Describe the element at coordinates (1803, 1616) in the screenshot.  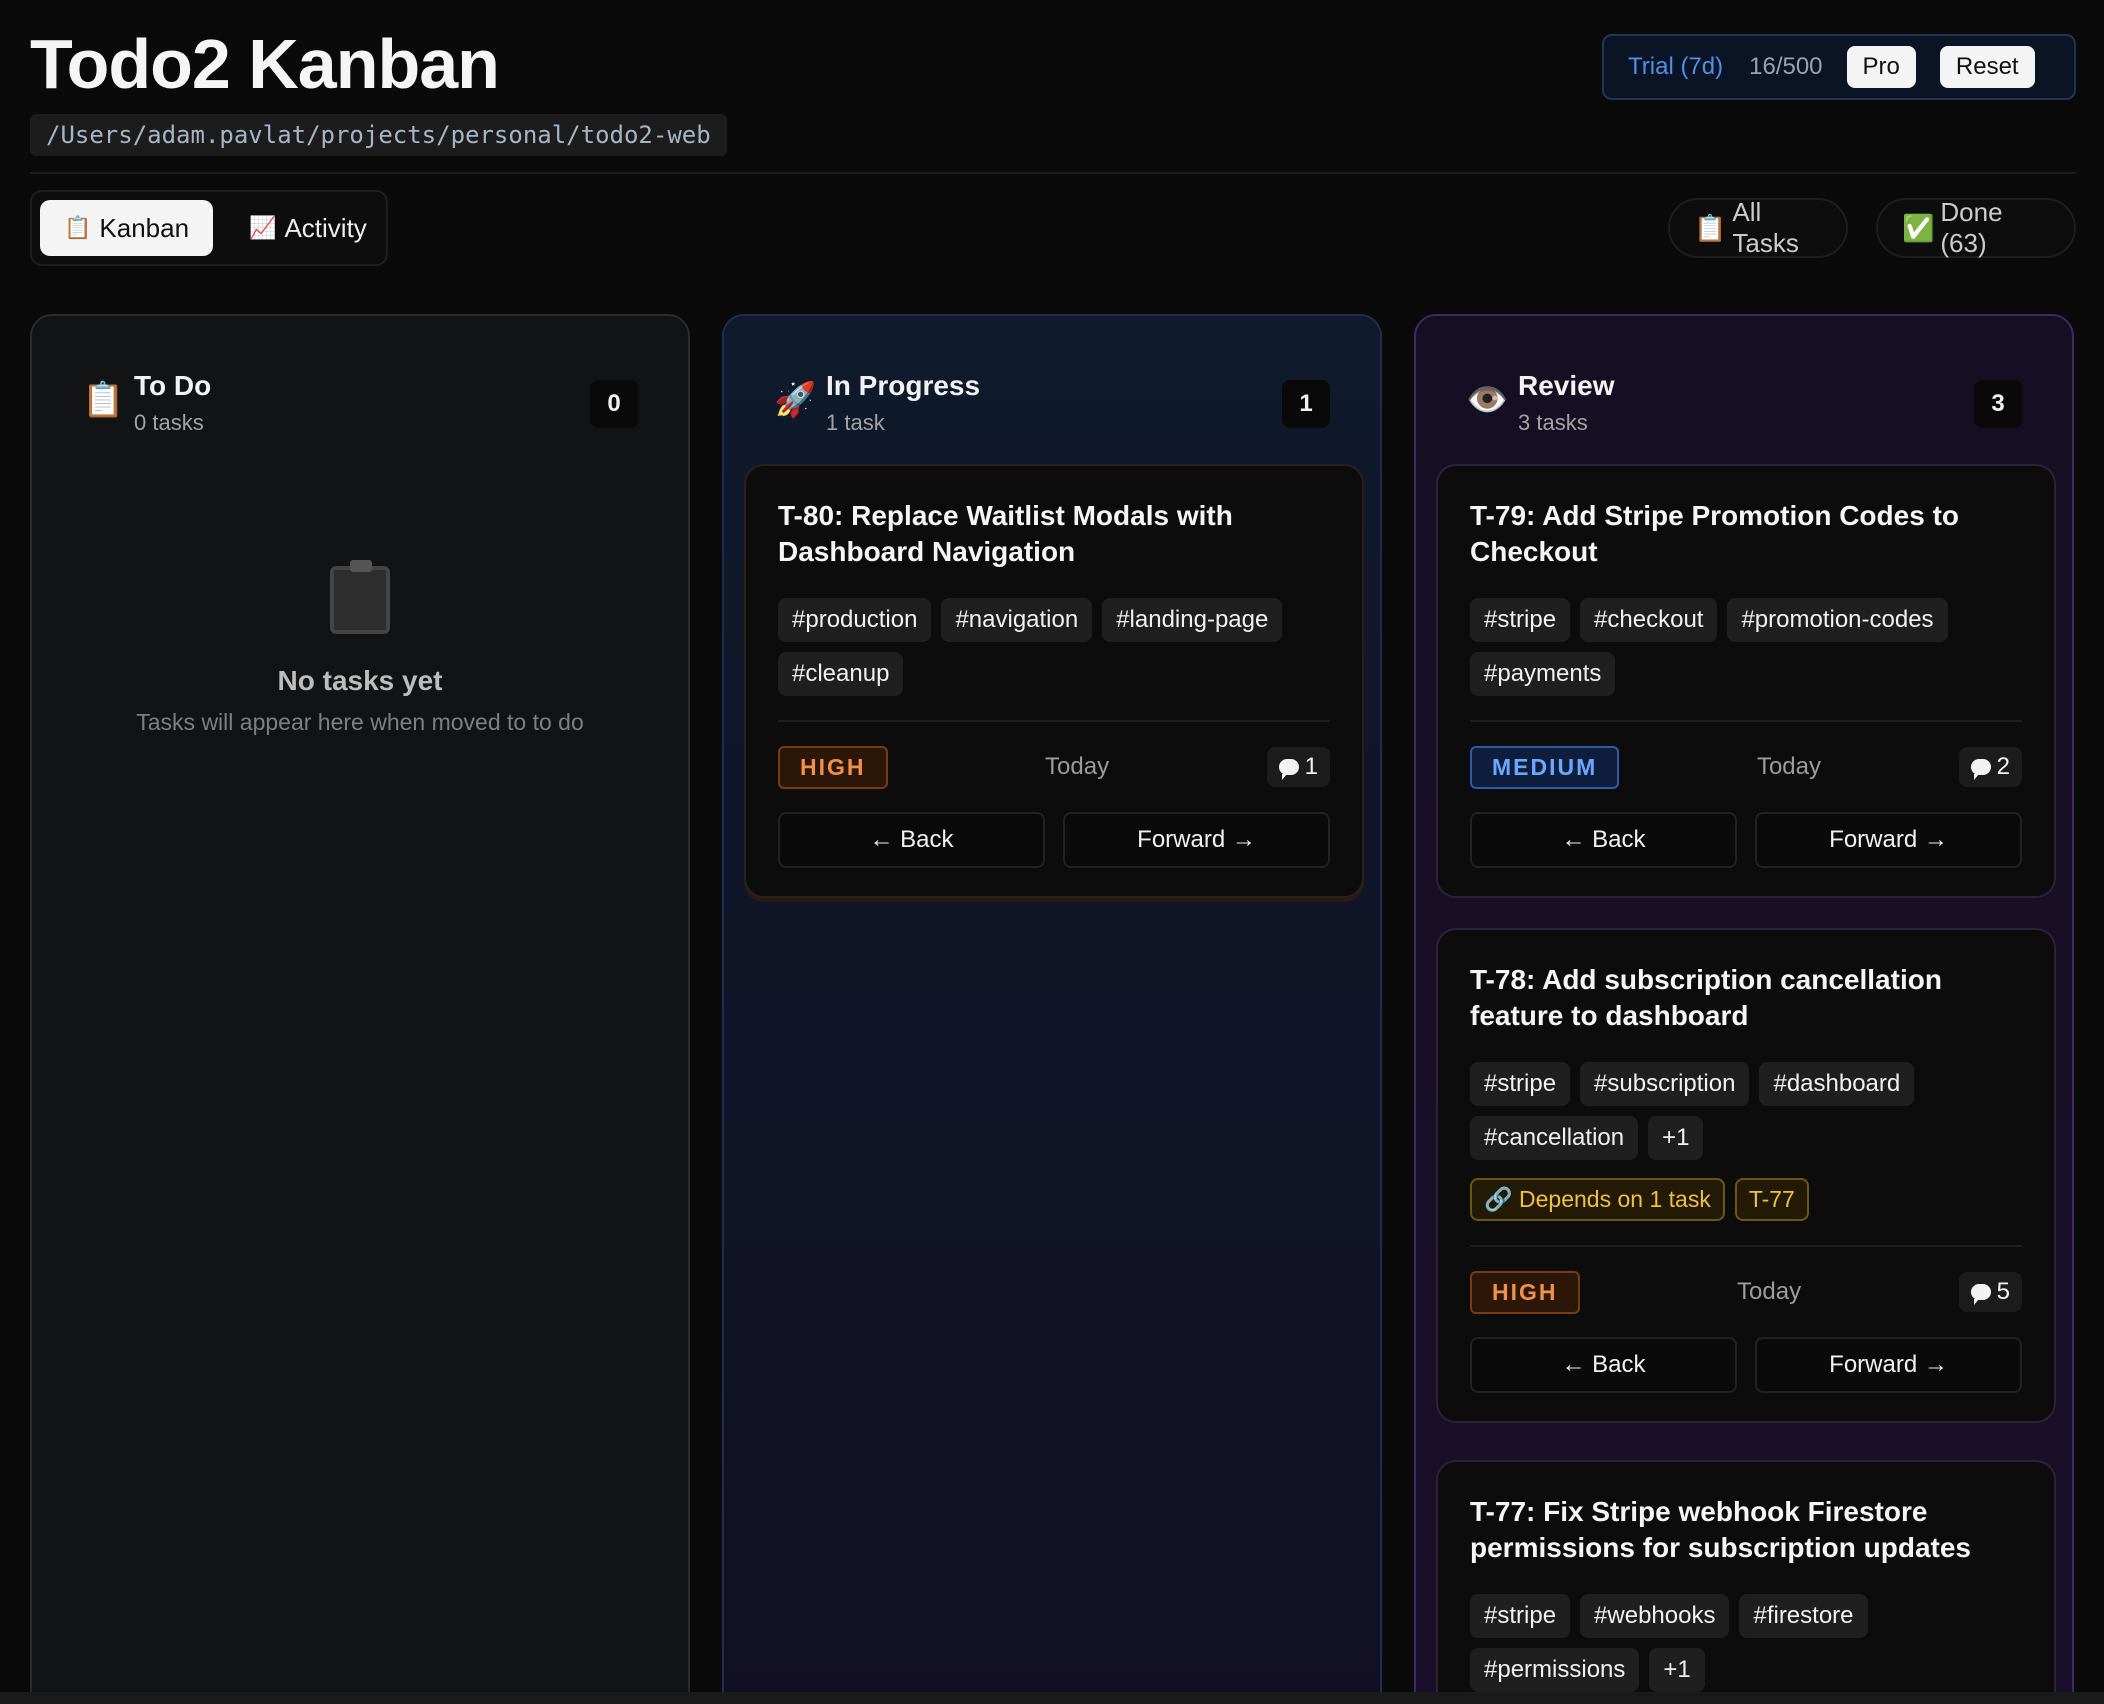
I see `tag: #firestore` at that location.